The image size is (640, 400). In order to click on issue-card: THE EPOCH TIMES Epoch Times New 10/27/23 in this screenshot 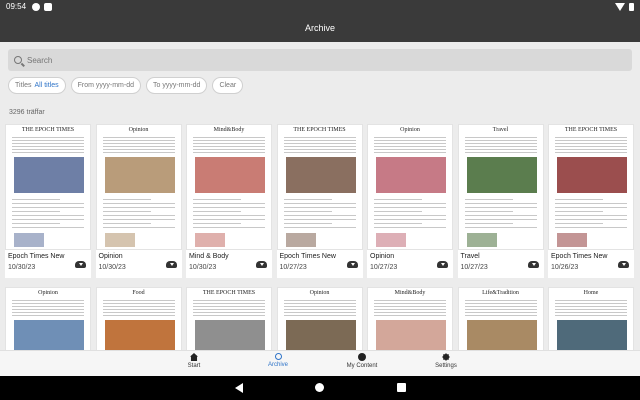, I will do `click(319, 201)`.